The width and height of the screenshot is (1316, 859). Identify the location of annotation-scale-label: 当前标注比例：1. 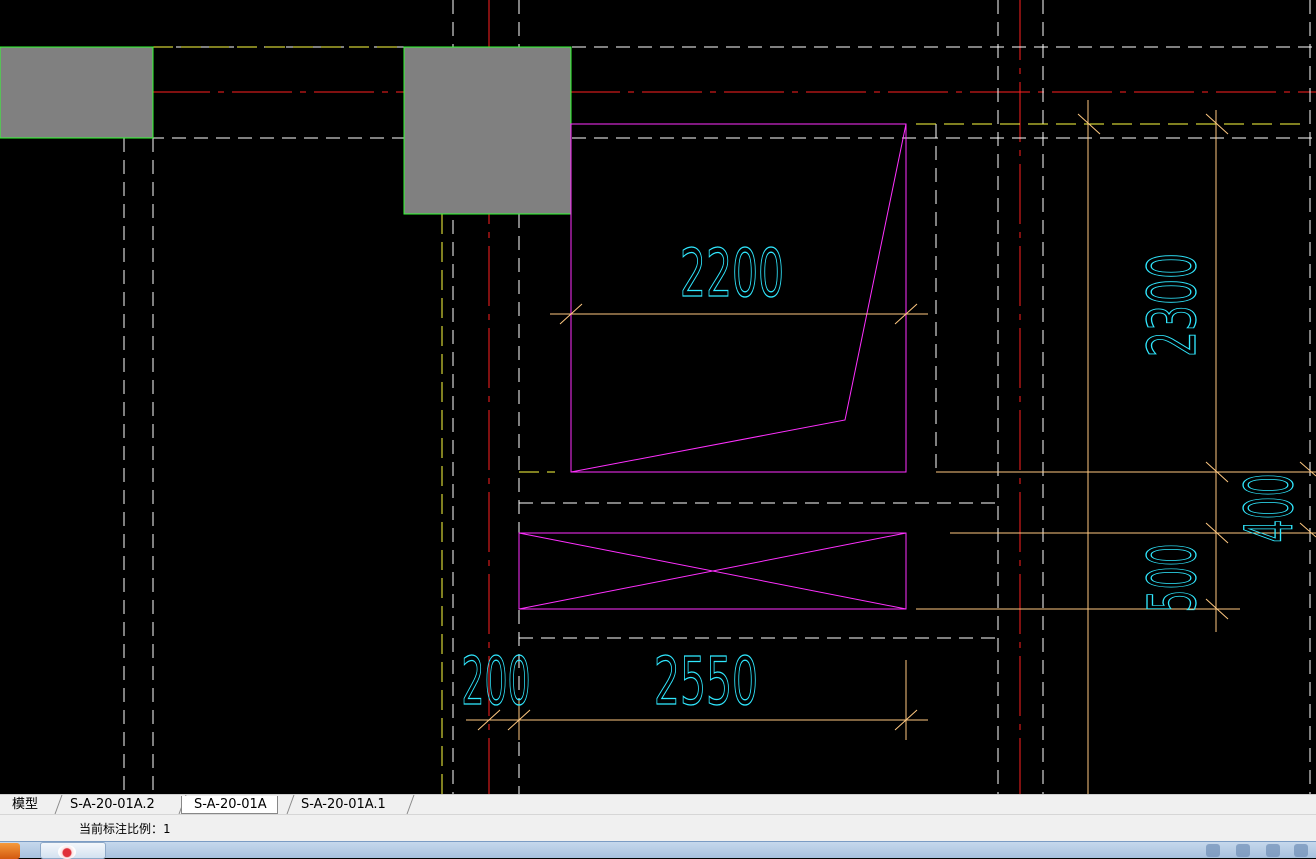
(125, 829).